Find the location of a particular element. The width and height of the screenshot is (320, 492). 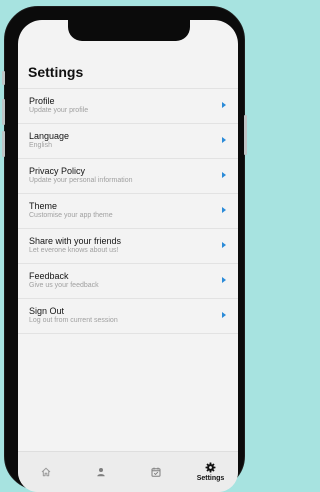

volume-down-button is located at coordinates (3, 144).